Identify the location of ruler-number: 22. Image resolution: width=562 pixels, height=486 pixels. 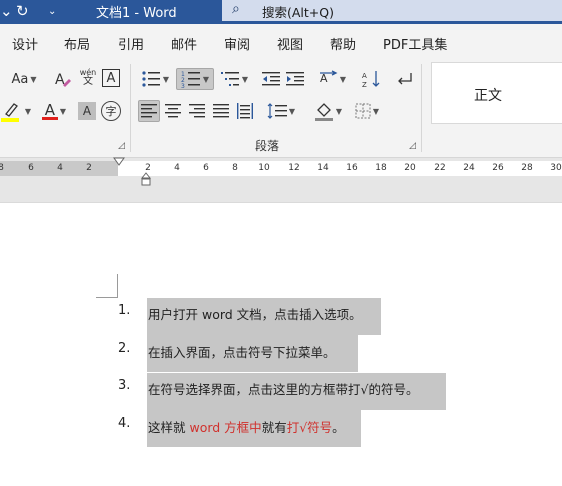
(440, 168).